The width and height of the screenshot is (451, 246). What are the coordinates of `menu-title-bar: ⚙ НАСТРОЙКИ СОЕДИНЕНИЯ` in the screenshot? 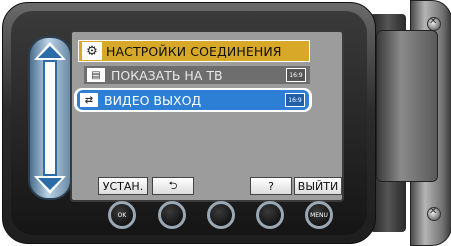 It's located at (194, 51).